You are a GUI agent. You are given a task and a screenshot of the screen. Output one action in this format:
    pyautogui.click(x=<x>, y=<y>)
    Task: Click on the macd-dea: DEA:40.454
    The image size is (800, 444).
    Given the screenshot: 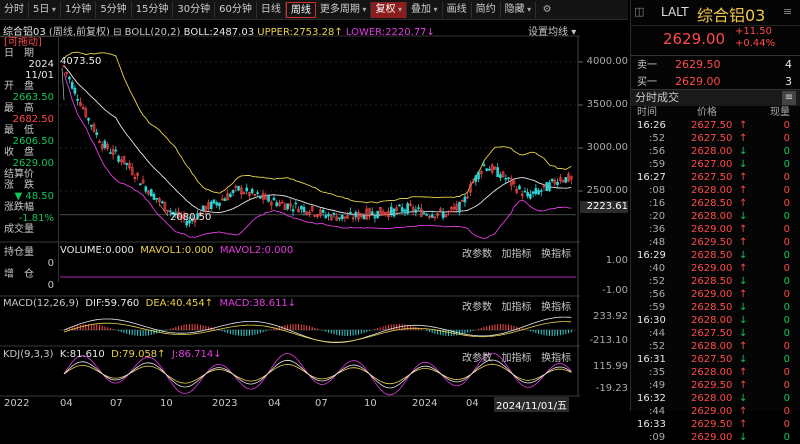 What is the action you would take?
    pyautogui.click(x=175, y=303)
    